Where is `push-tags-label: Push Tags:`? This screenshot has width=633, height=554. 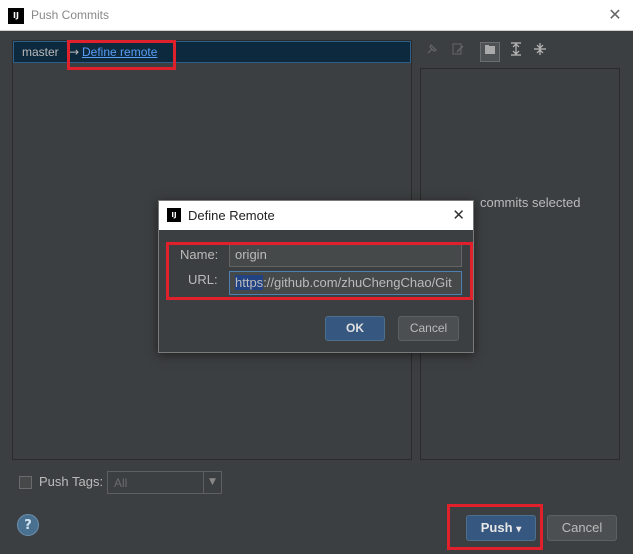
push-tags-label: Push Tags: is located at coordinates (71, 481).